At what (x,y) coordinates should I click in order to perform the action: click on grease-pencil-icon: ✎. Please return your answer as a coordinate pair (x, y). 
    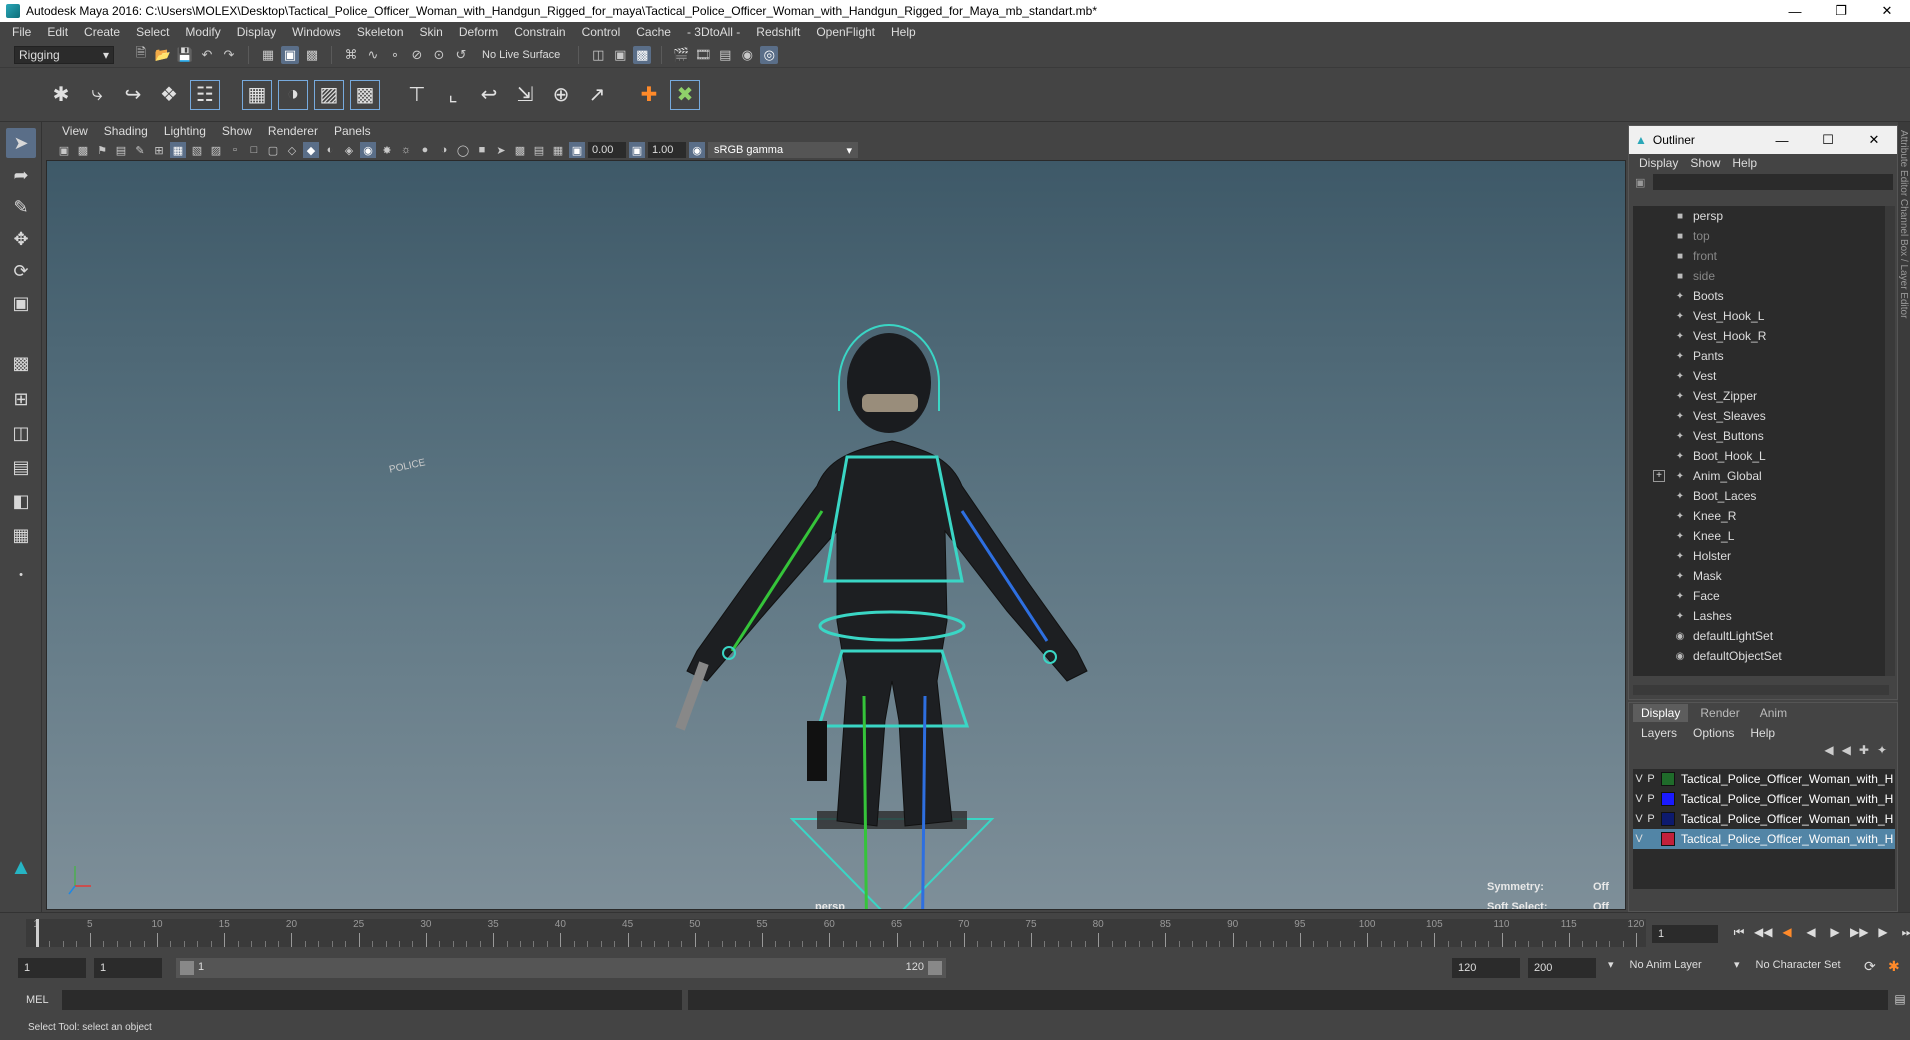
    Looking at the image, I should click on (140, 150).